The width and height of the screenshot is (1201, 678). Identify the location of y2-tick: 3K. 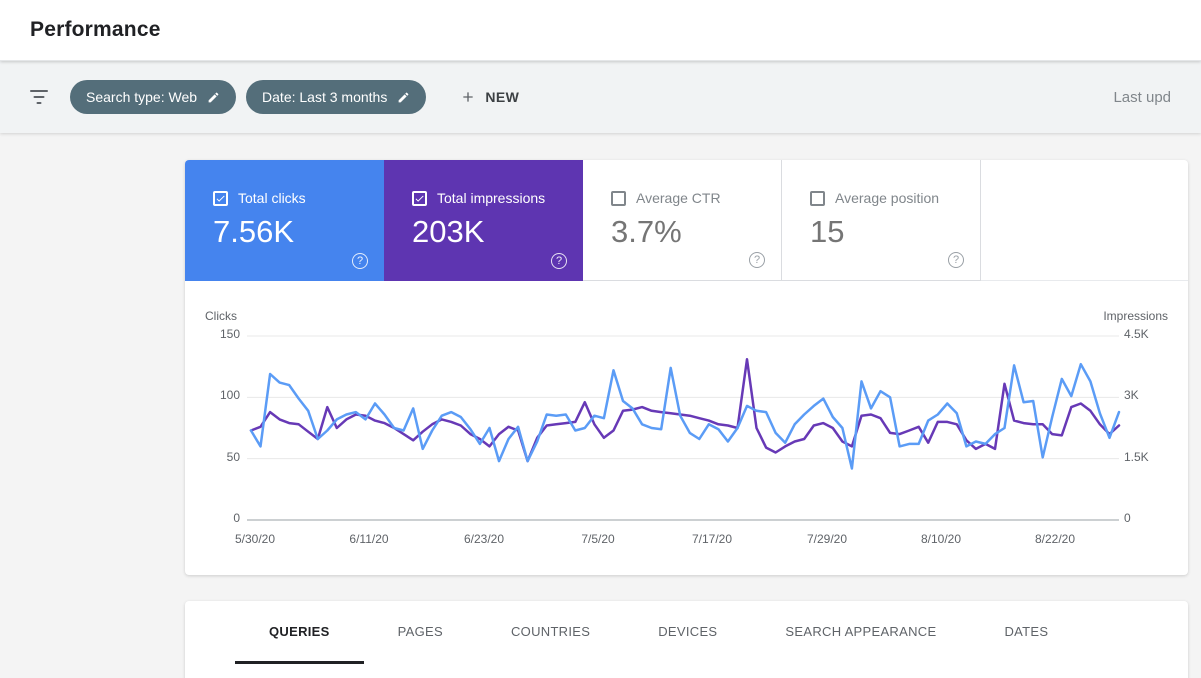
(1131, 395).